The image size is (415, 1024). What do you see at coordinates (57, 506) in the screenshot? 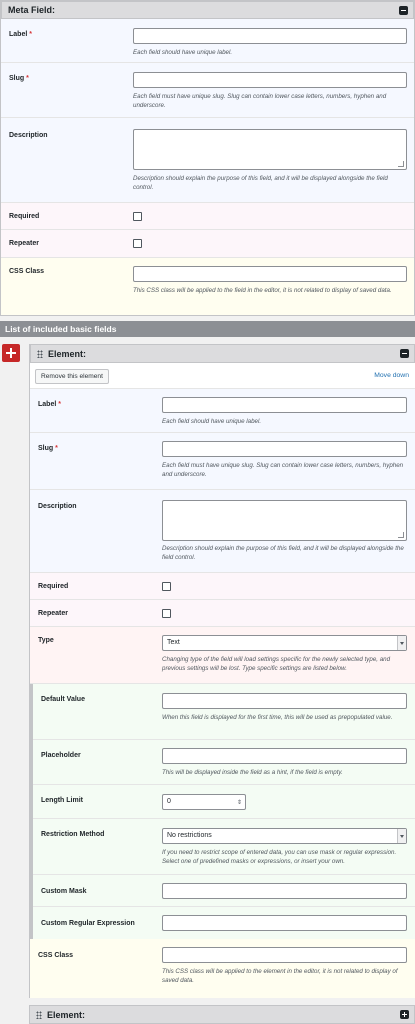
I see `element-description-label: Description` at bounding box center [57, 506].